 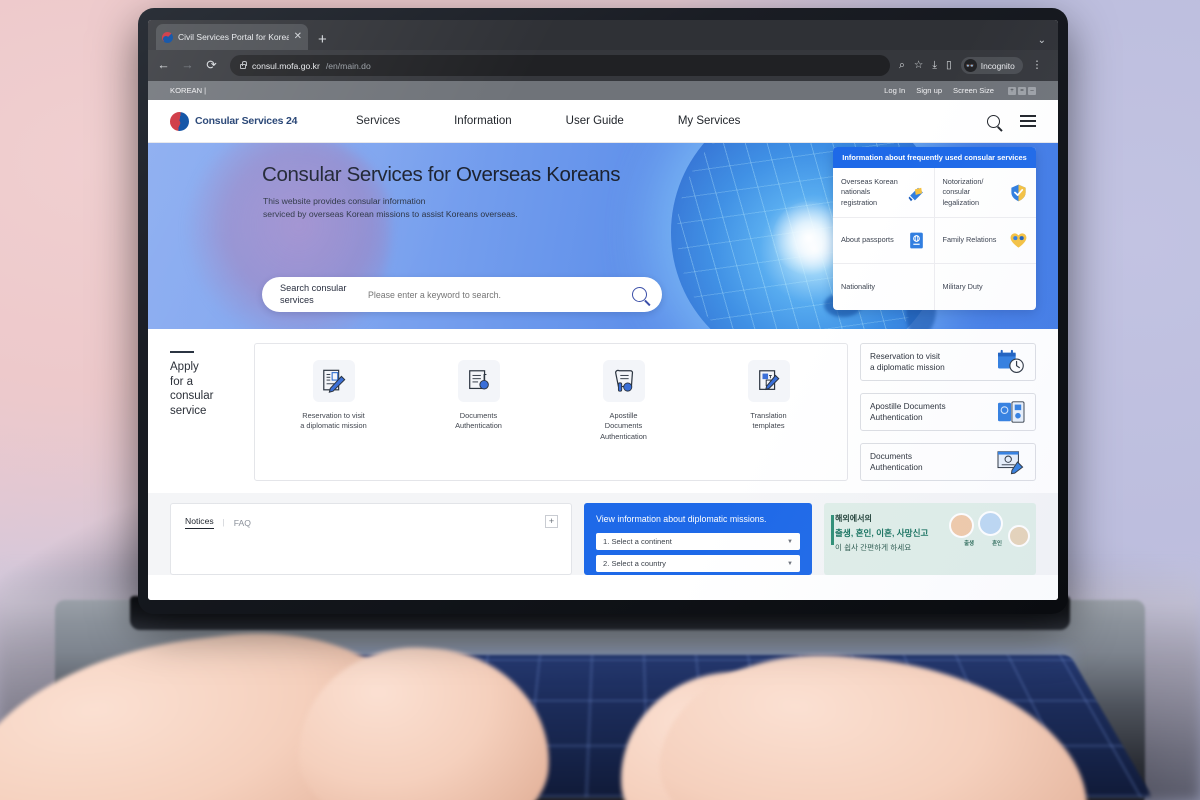 What do you see at coordinates (479, 396) in the screenshot?
I see `tile-documents-authentication: Documents Authentication` at bounding box center [479, 396].